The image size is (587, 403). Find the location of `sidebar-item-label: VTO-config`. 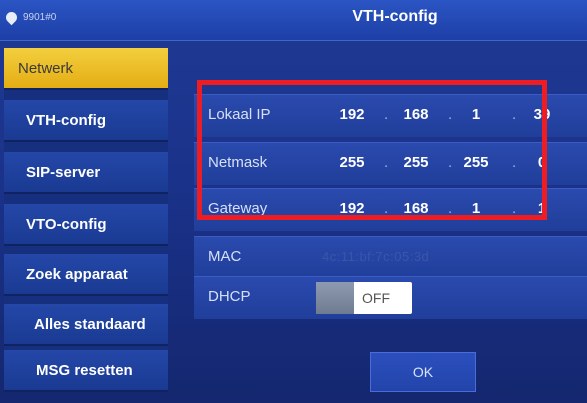

sidebar-item-label: VTO-config is located at coordinates (66, 224).